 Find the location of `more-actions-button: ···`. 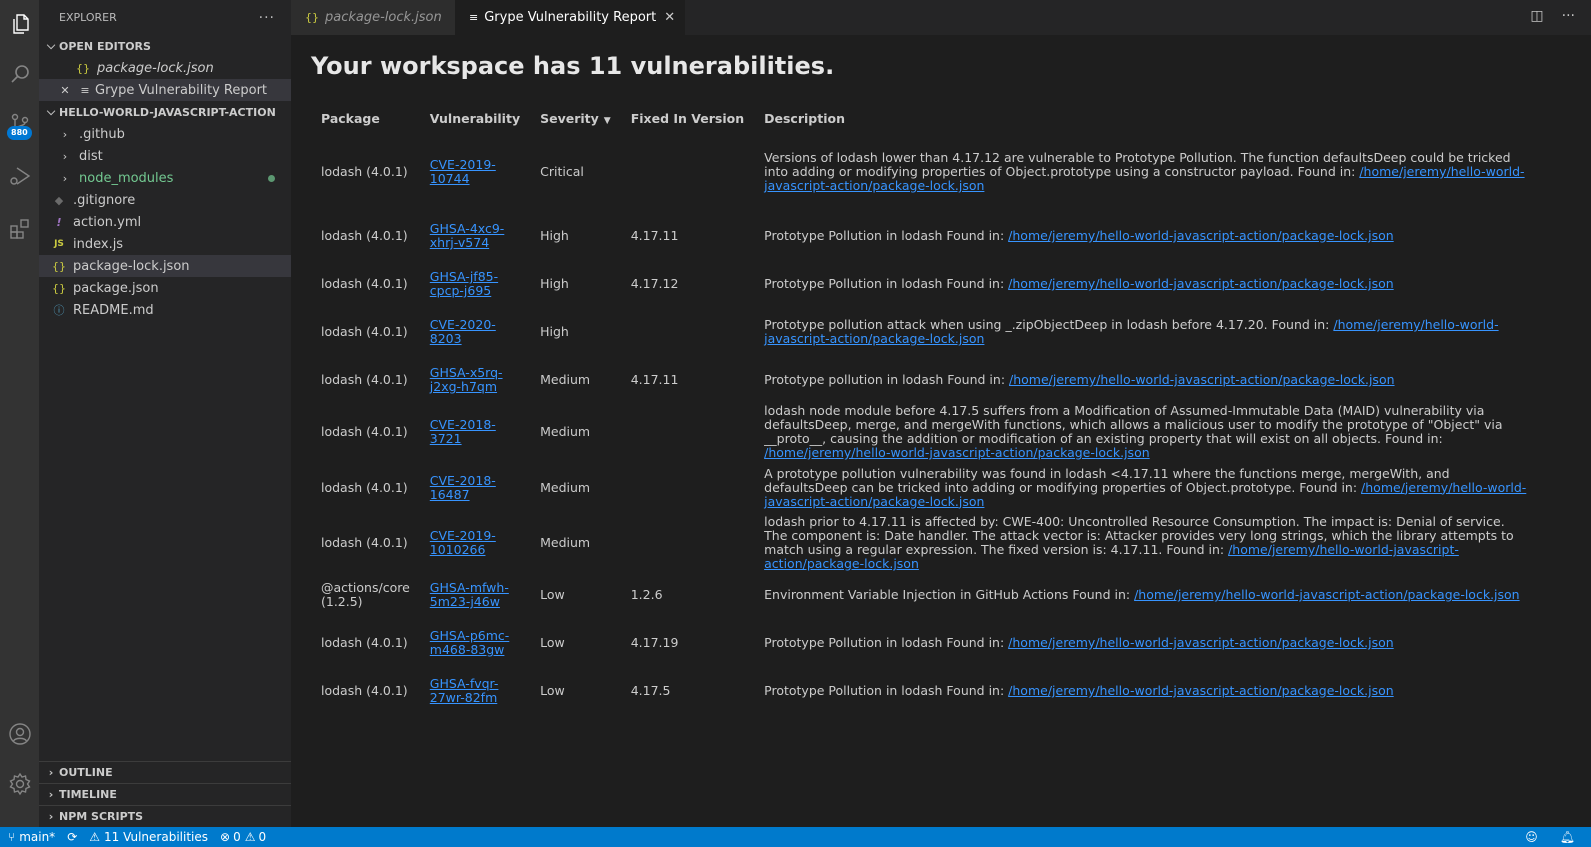

more-actions-button: ··· is located at coordinates (267, 18).